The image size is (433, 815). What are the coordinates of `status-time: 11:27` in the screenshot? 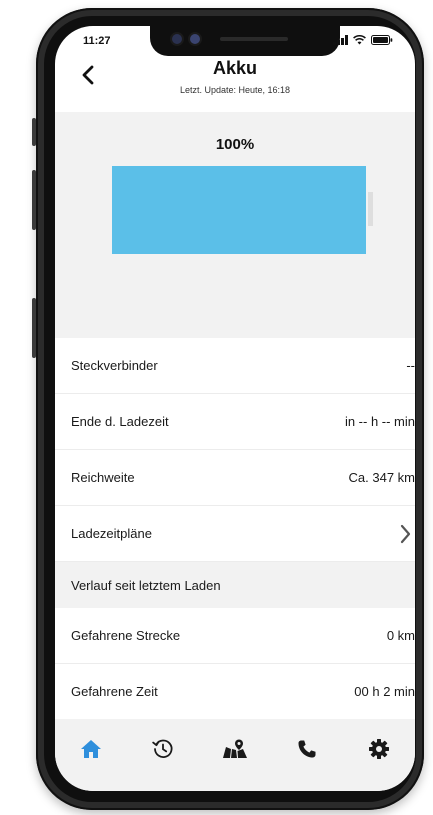 It's located at (97, 41).